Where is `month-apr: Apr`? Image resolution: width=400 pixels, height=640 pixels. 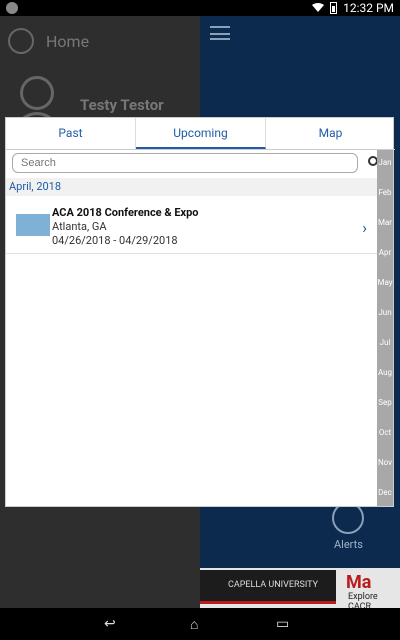
month-apr: Apr is located at coordinates (385, 252).